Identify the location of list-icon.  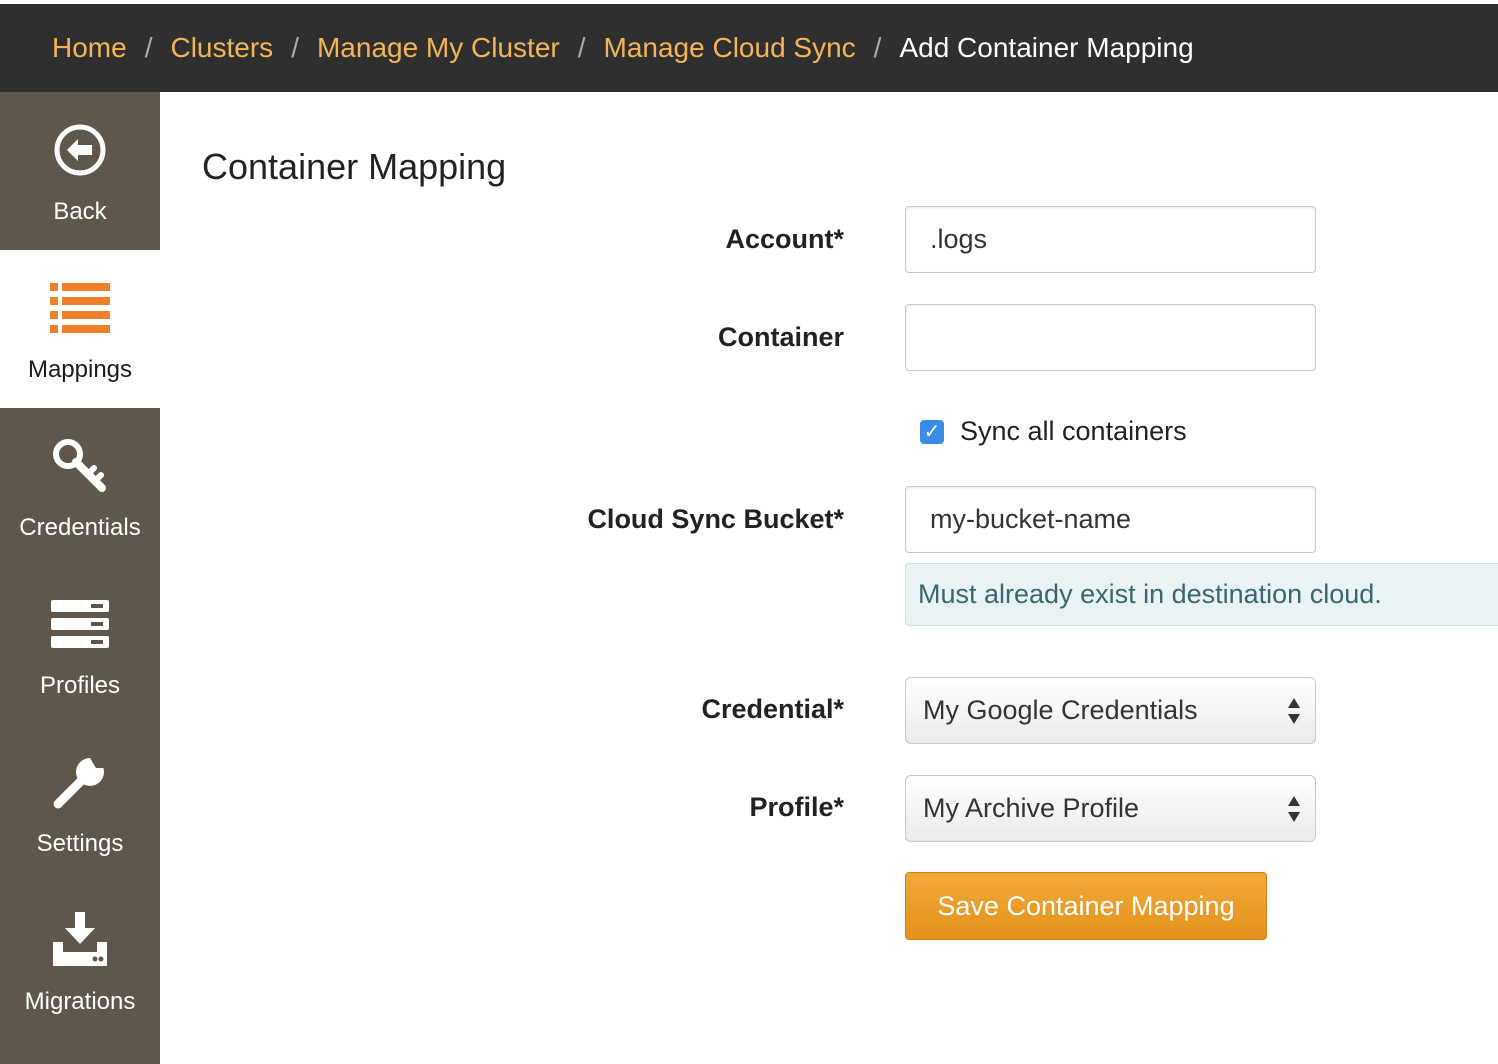
(80, 308).